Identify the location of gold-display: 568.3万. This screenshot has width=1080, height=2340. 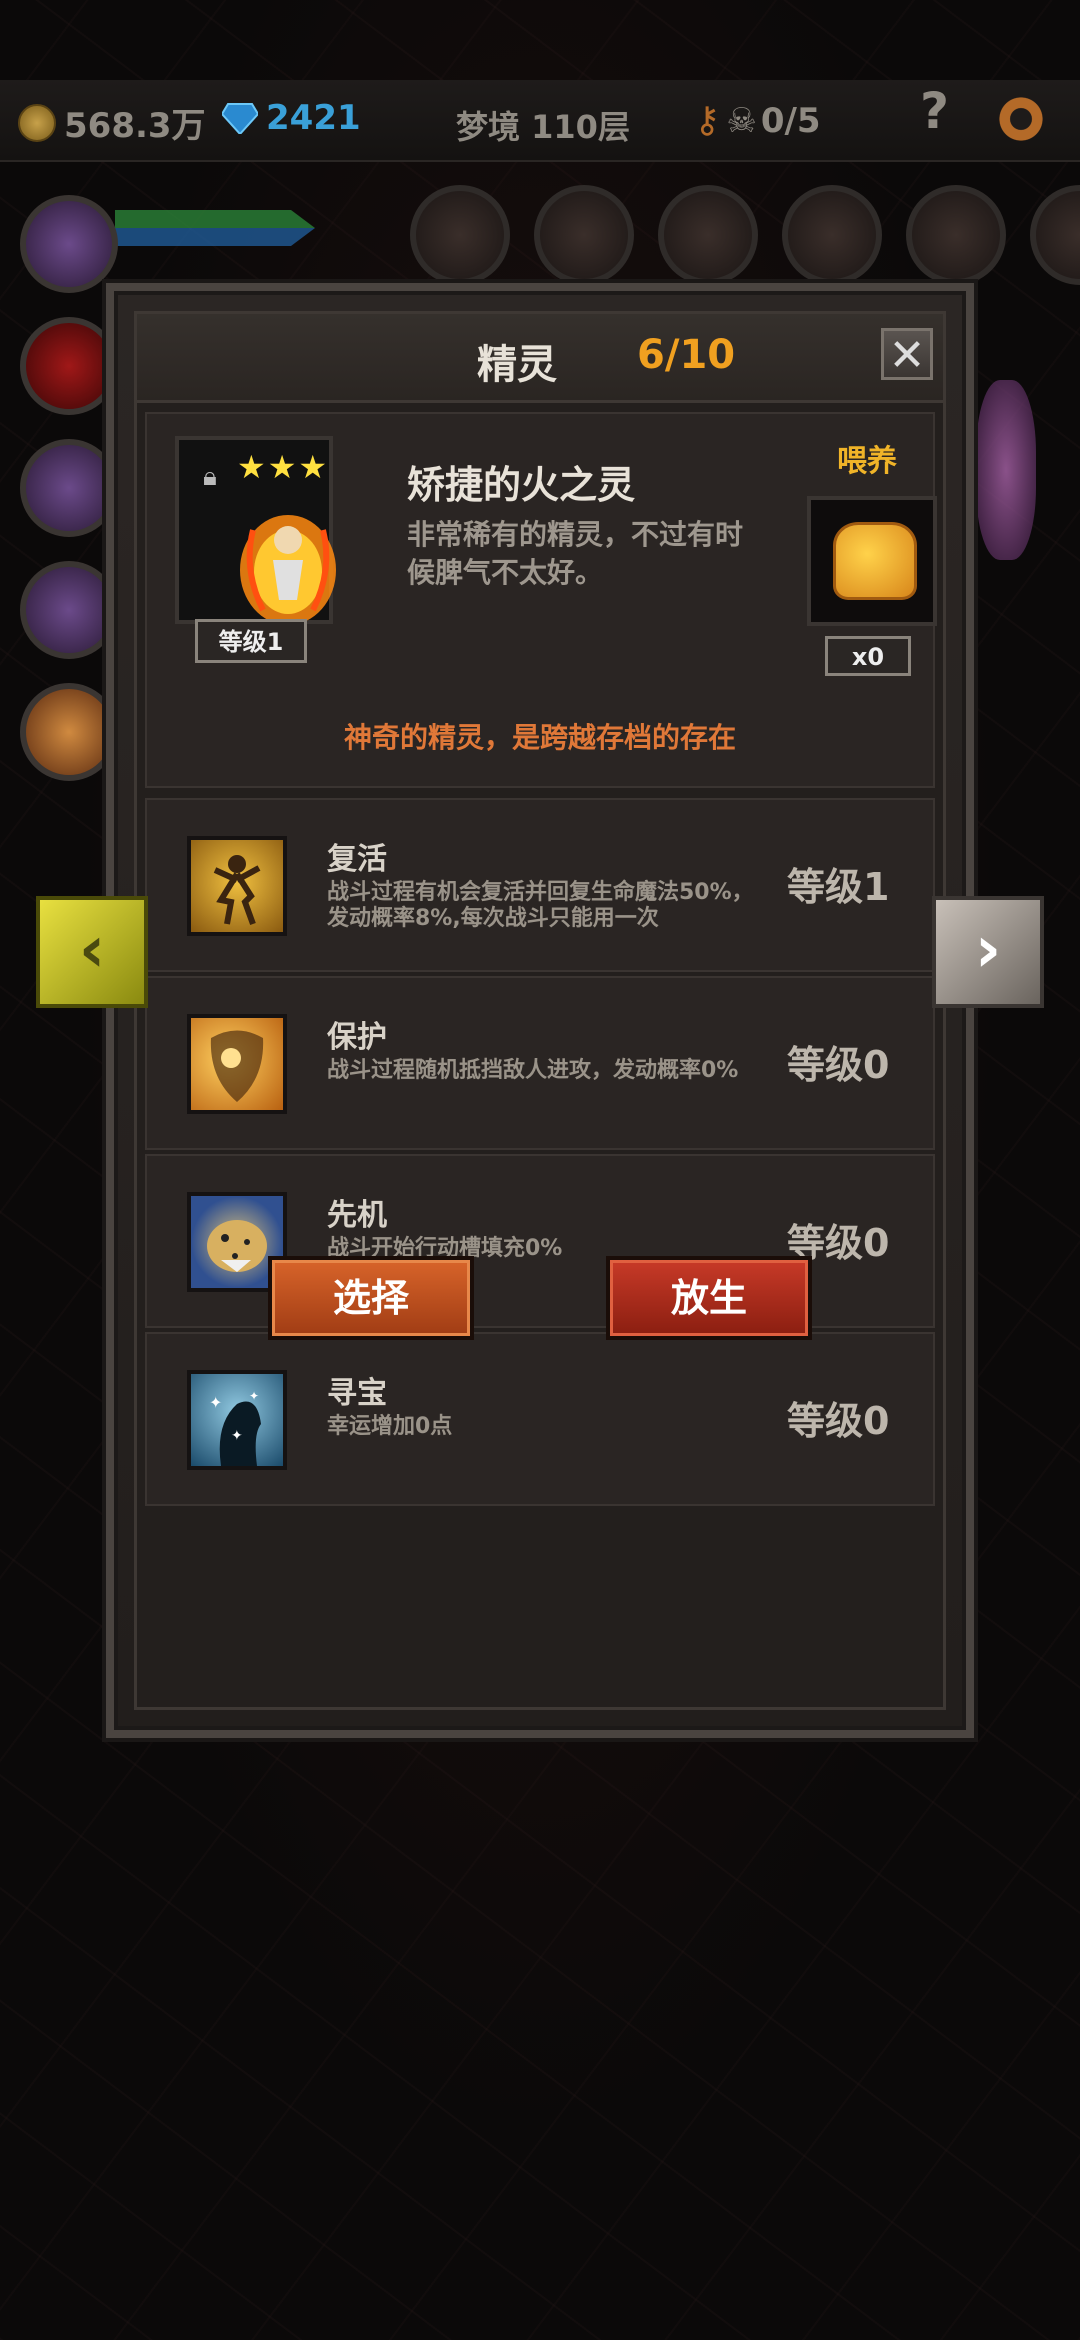
(112, 122).